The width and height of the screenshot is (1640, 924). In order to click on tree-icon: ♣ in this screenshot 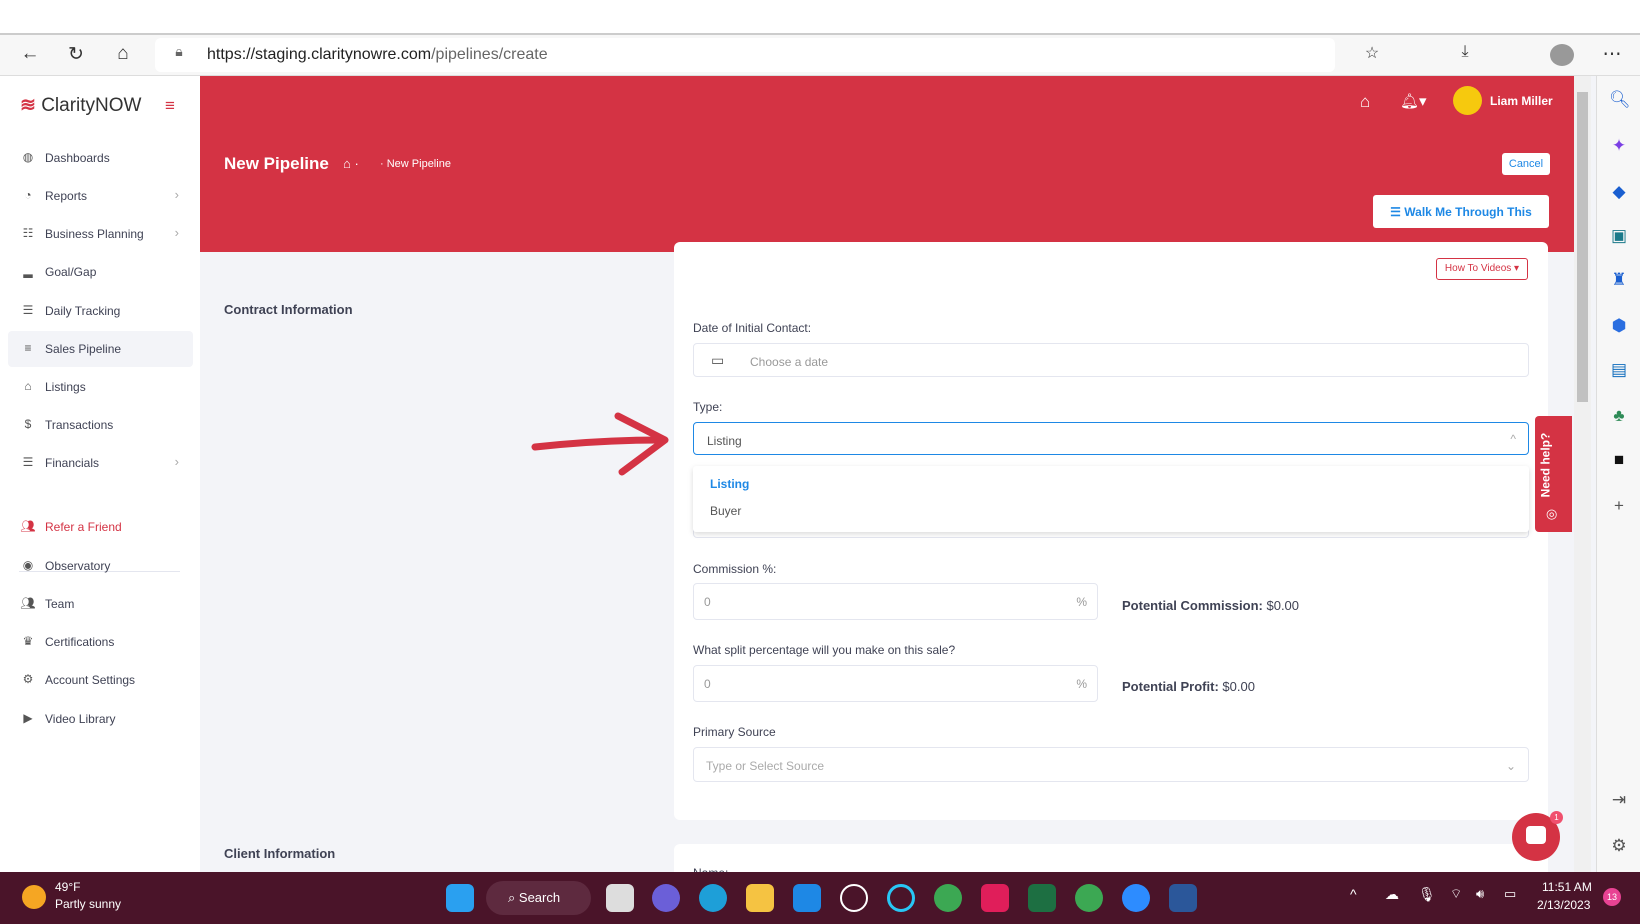, I will do `click(1619, 416)`.